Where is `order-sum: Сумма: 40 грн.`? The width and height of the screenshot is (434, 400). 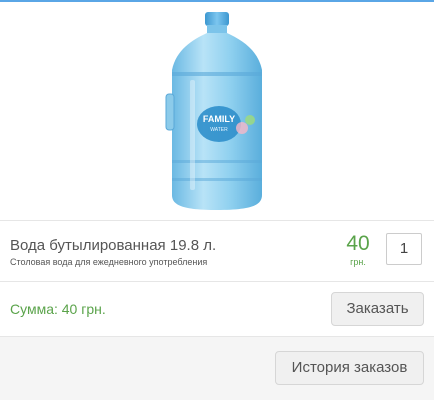
order-sum: Сумма: 40 грн. is located at coordinates (58, 309).